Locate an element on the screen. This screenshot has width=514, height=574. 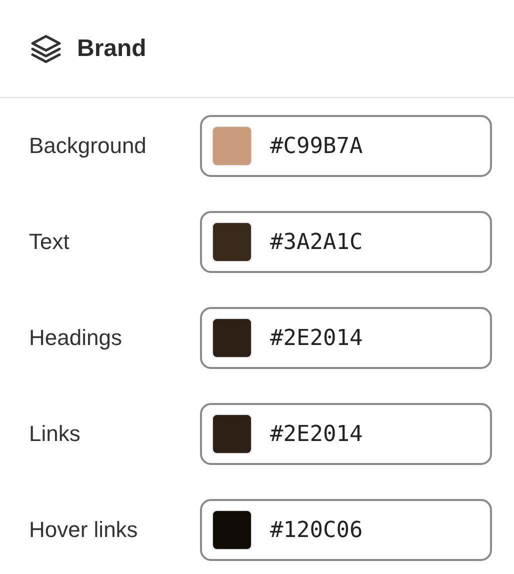
color-field: #3A2A1C is located at coordinates (346, 242).